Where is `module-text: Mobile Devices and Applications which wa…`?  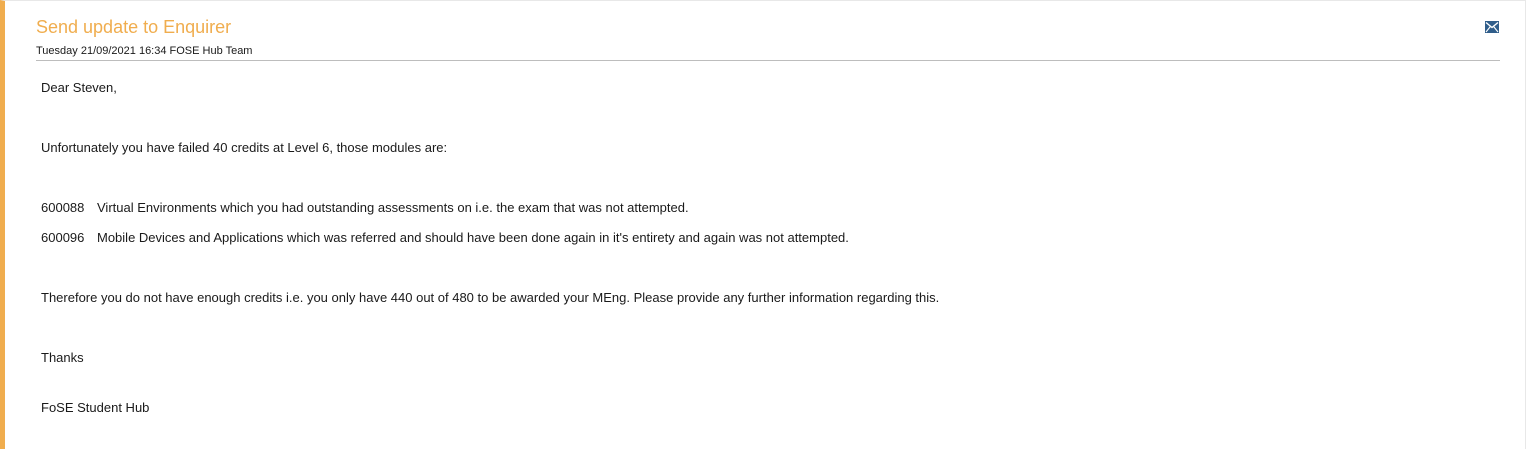 module-text: Mobile Devices and Applications which wa… is located at coordinates (473, 237).